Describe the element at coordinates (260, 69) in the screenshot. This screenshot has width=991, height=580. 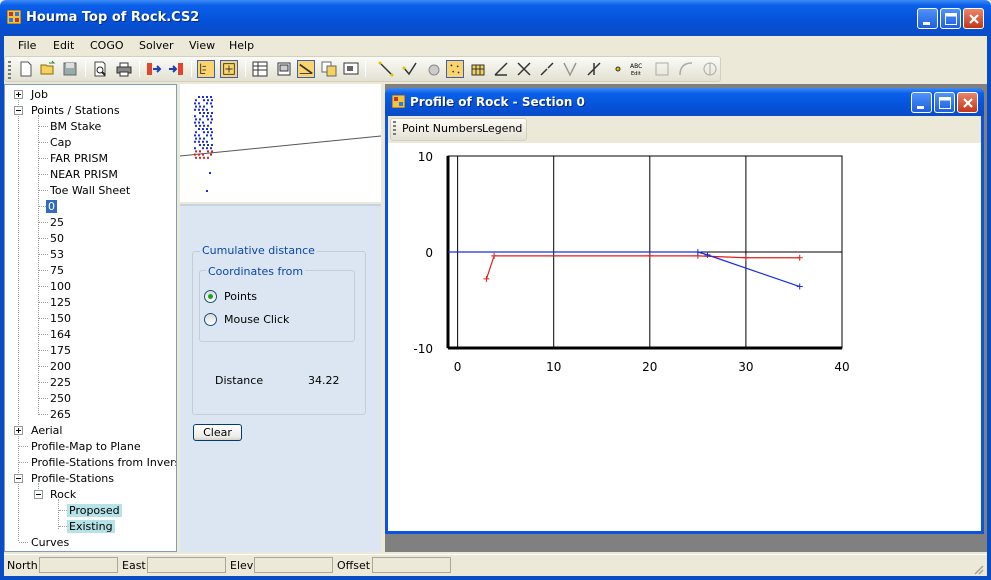
I see `grid-table-icon` at that location.